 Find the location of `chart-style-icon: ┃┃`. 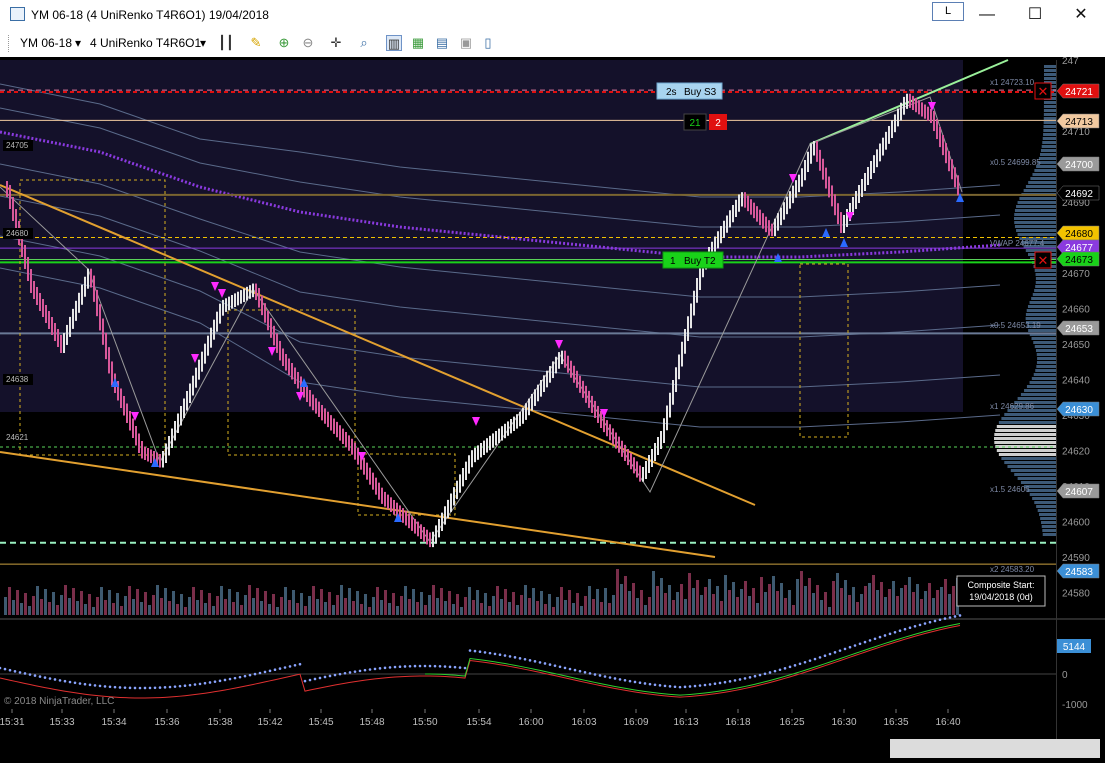

chart-style-icon: ┃┃ is located at coordinates (226, 43).